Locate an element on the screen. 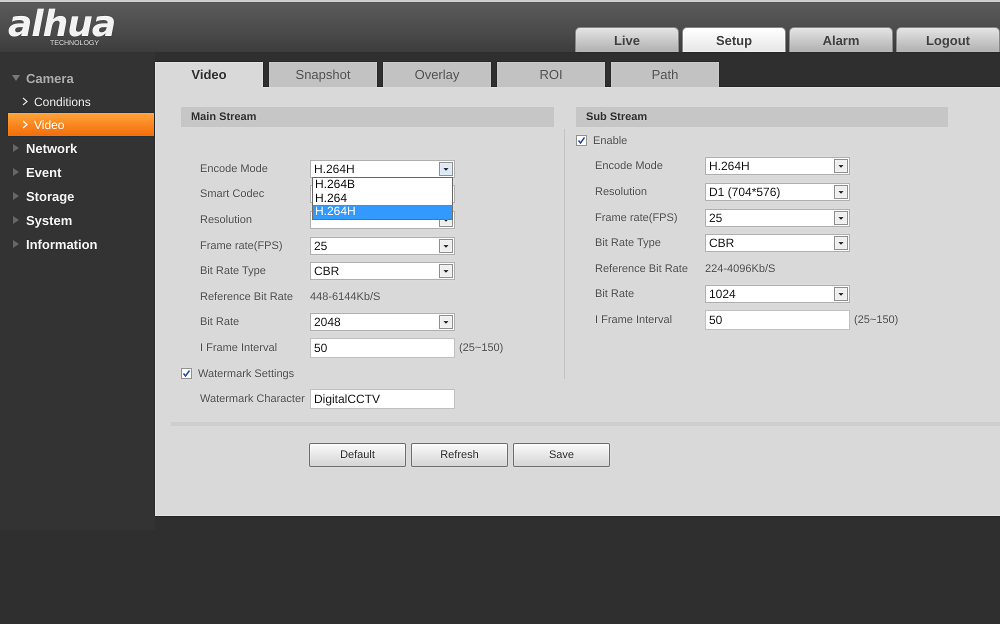  sidebar-item: System is located at coordinates (49, 220).